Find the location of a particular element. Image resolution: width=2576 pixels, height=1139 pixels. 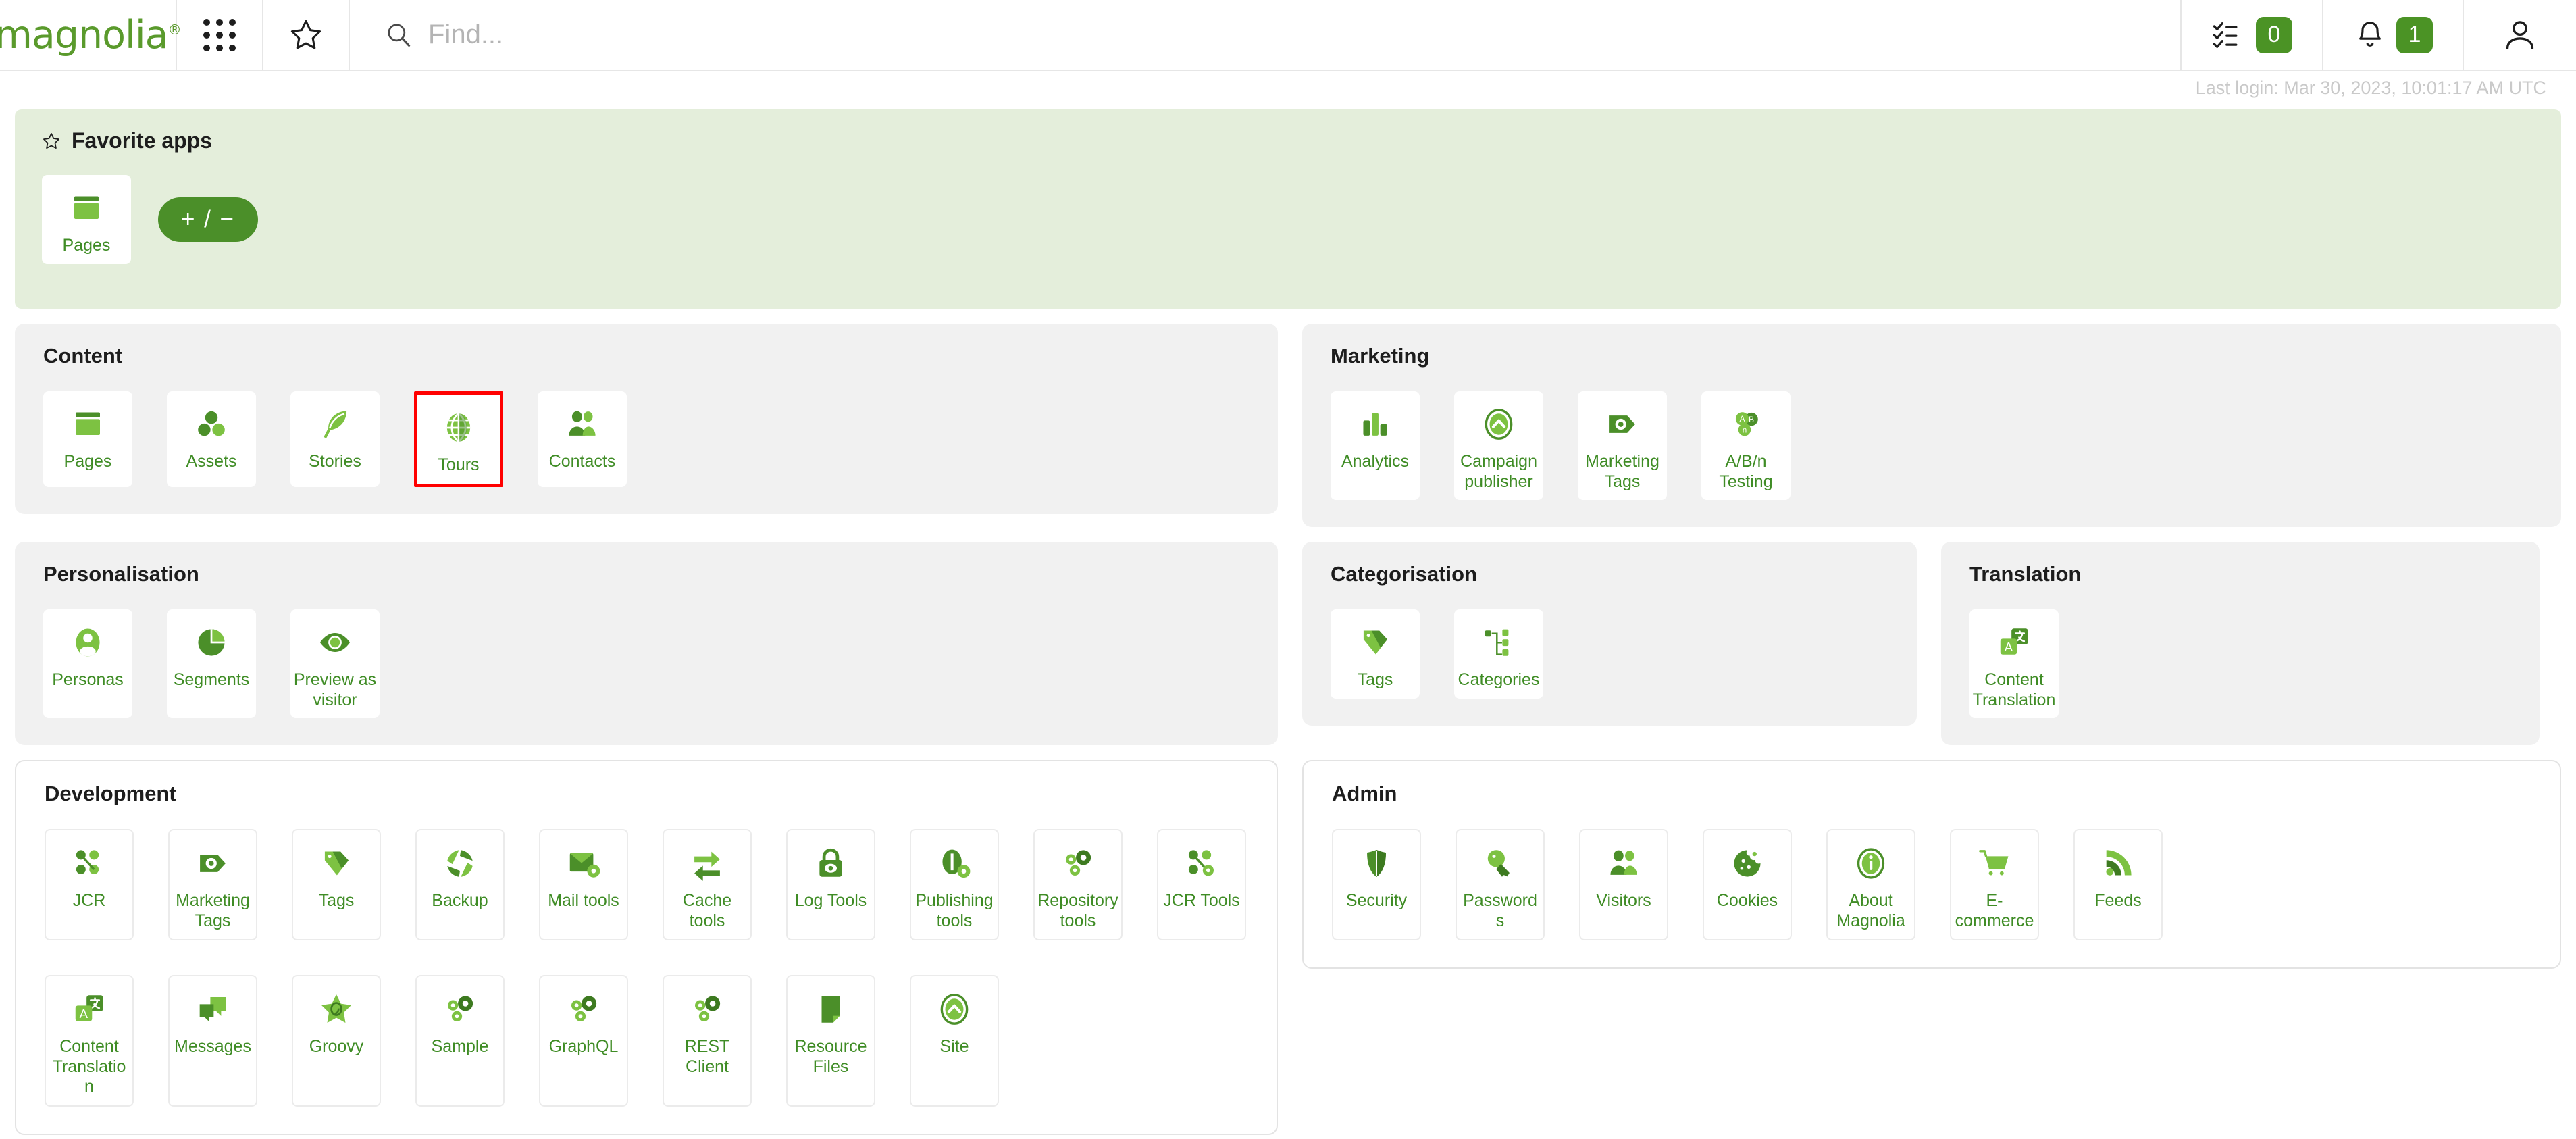

tasks-button: 0 is located at coordinates (2251, 35).